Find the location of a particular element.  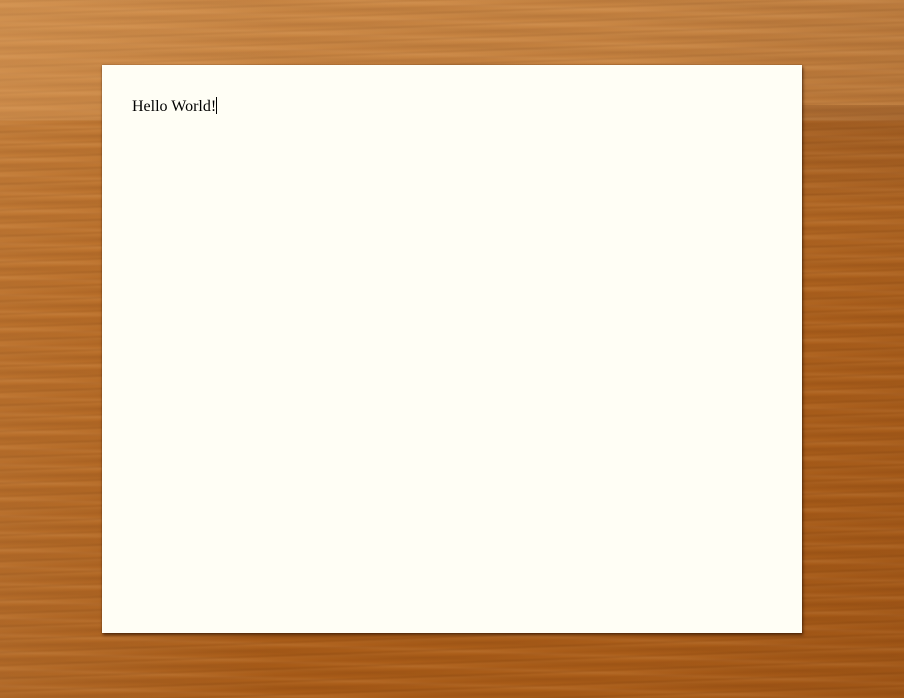

text-caret is located at coordinates (217, 105).